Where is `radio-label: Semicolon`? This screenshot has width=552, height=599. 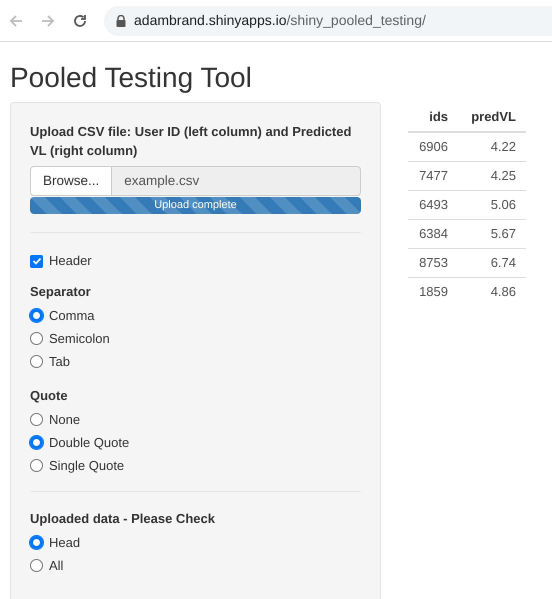 radio-label: Semicolon is located at coordinates (79, 339).